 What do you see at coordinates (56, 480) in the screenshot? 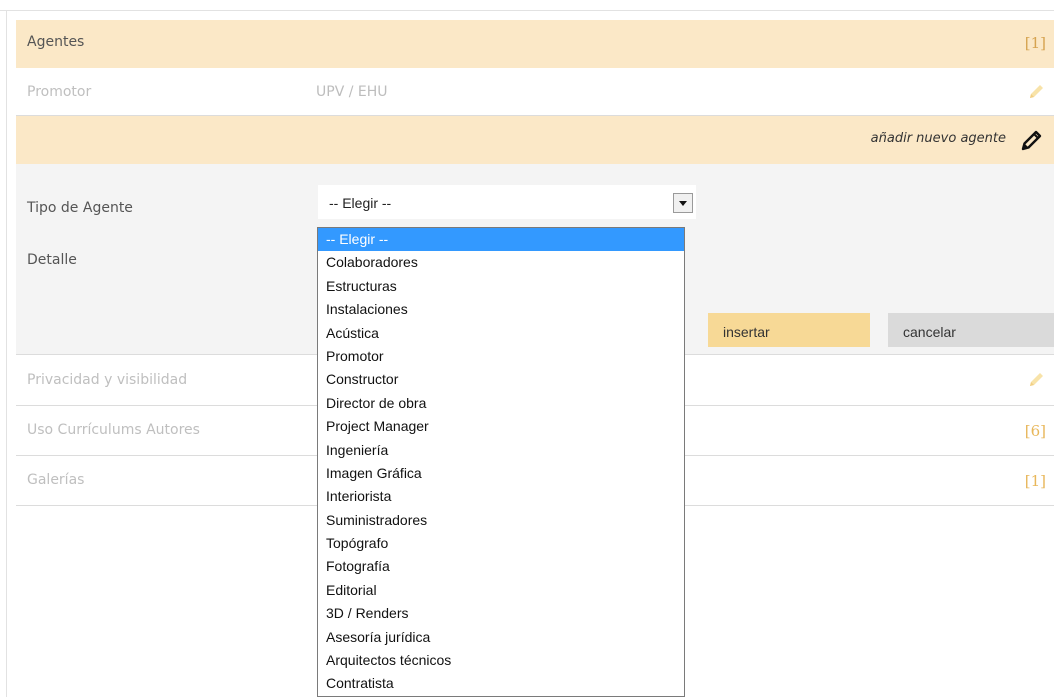
I see `section-galerias-label: Galerías` at bounding box center [56, 480].